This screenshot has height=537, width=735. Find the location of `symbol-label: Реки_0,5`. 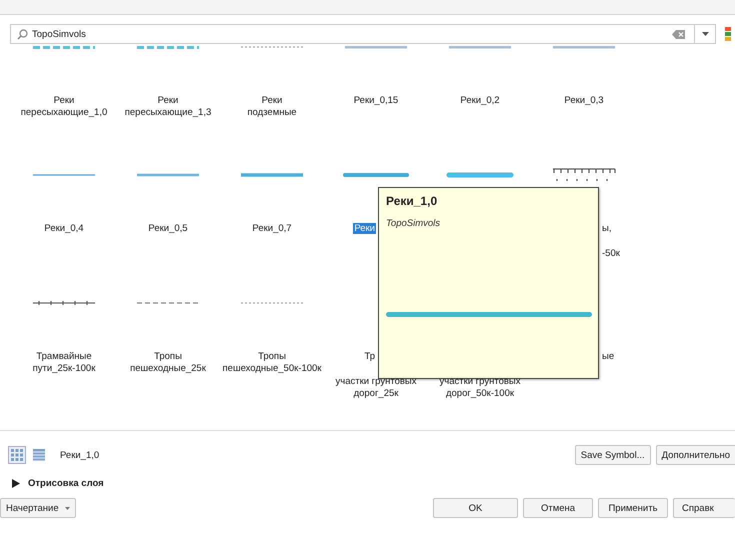

symbol-label: Реки_0,5 is located at coordinates (168, 228).